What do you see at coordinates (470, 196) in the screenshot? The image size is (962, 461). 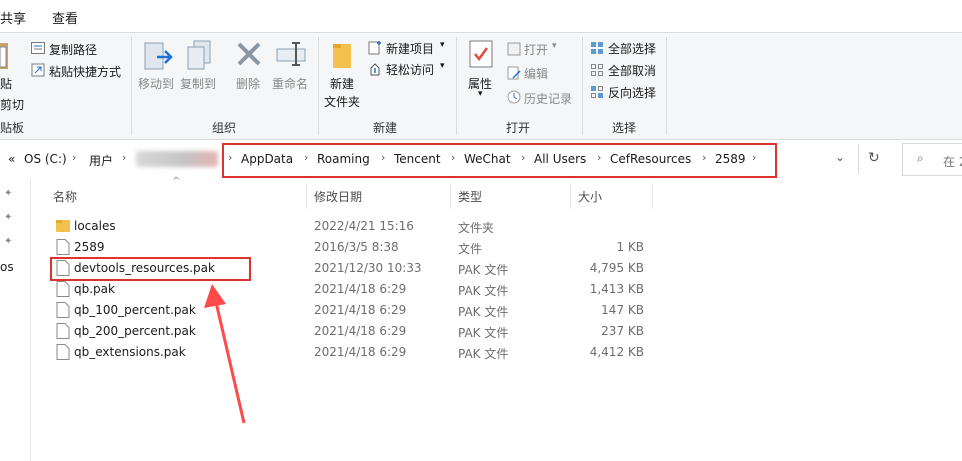 I see `column-header-type: 类型` at bounding box center [470, 196].